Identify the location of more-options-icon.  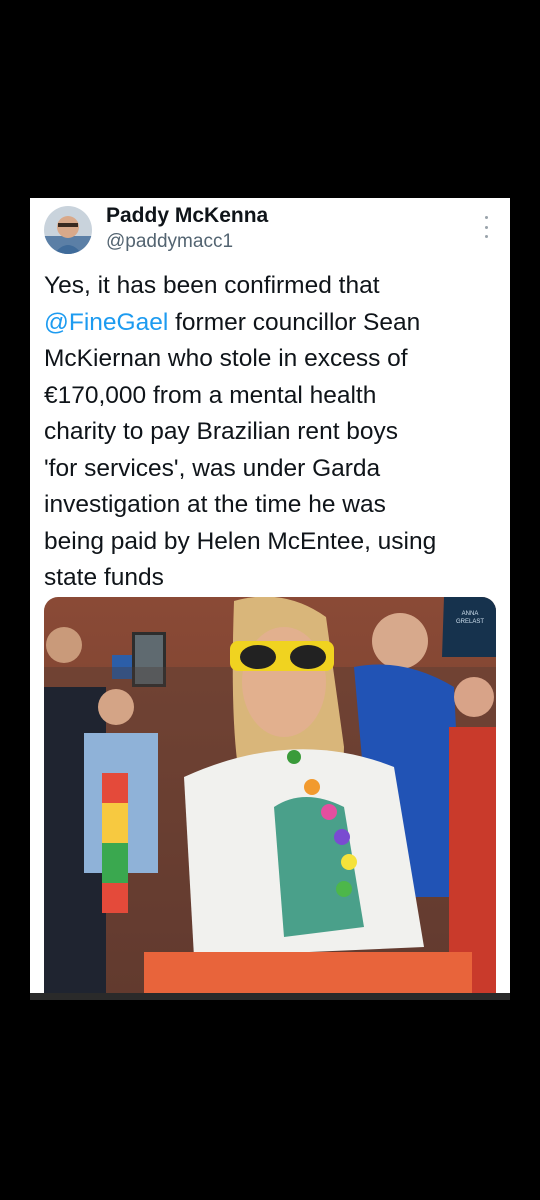
(486, 227).